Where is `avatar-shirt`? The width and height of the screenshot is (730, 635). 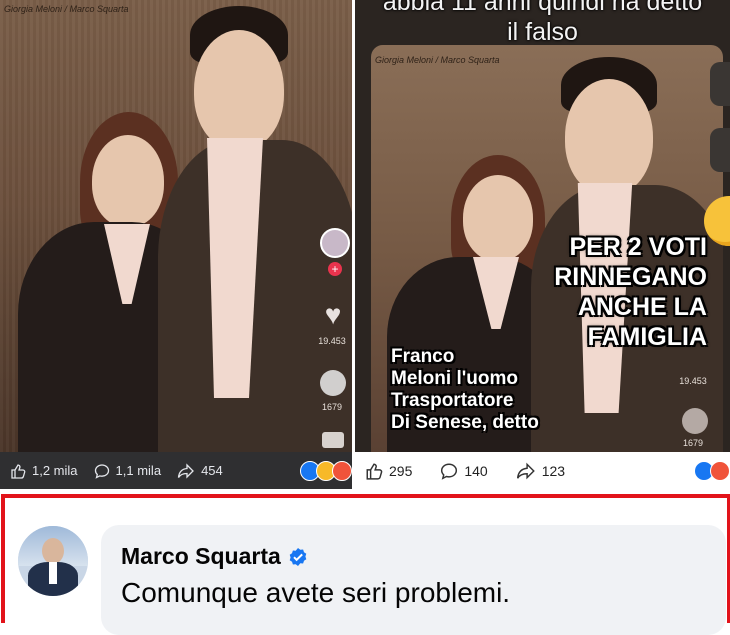
avatar-shirt is located at coordinates (53, 573).